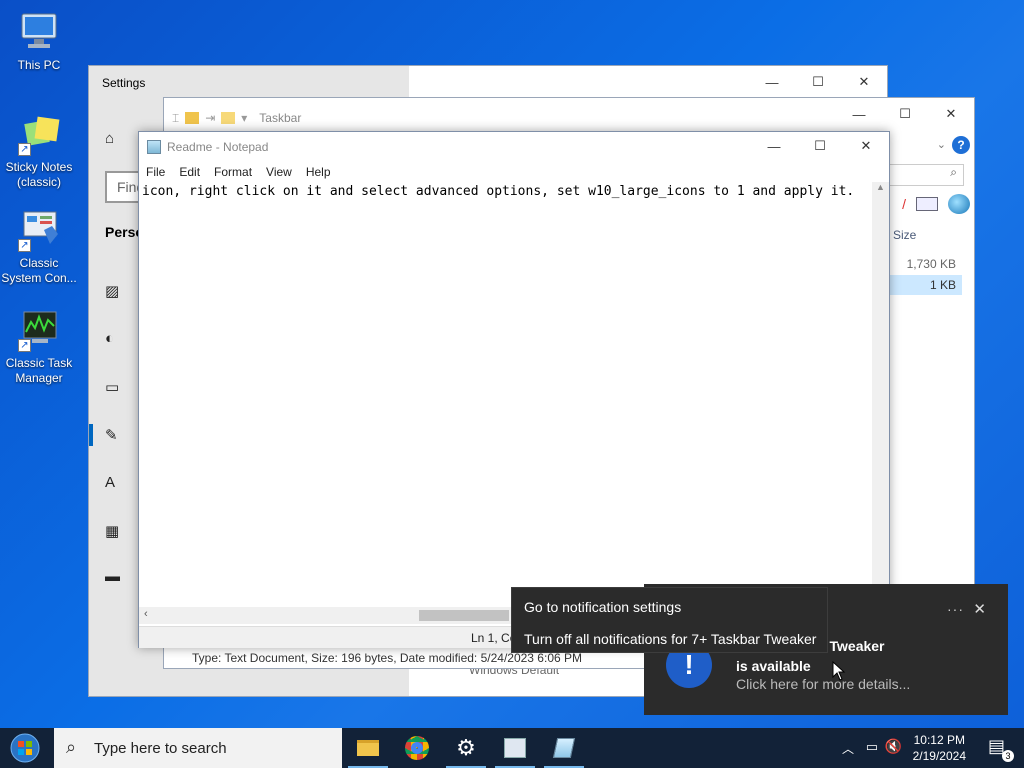 The width and height of the screenshot is (1024, 768). Describe the element at coordinates (893, 746) in the screenshot. I see `volume-muted-icon: 🔇` at that location.